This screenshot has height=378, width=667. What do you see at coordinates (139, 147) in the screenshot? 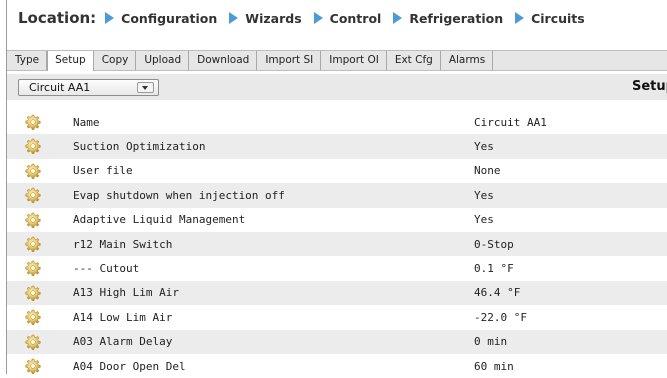
I see `setting-name: Suction Optimization` at bounding box center [139, 147].